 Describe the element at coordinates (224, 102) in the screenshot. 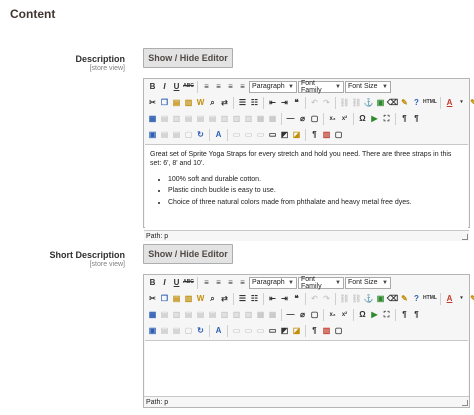

I see `replace-icon: ⇄` at that location.